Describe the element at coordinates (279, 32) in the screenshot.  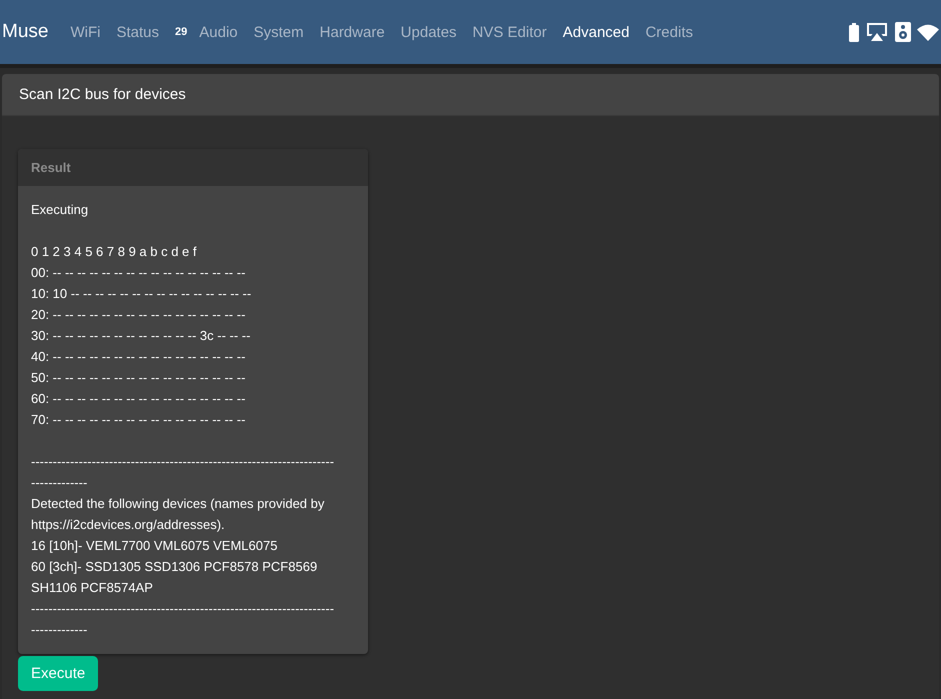
I see `nav-tab: System` at that location.